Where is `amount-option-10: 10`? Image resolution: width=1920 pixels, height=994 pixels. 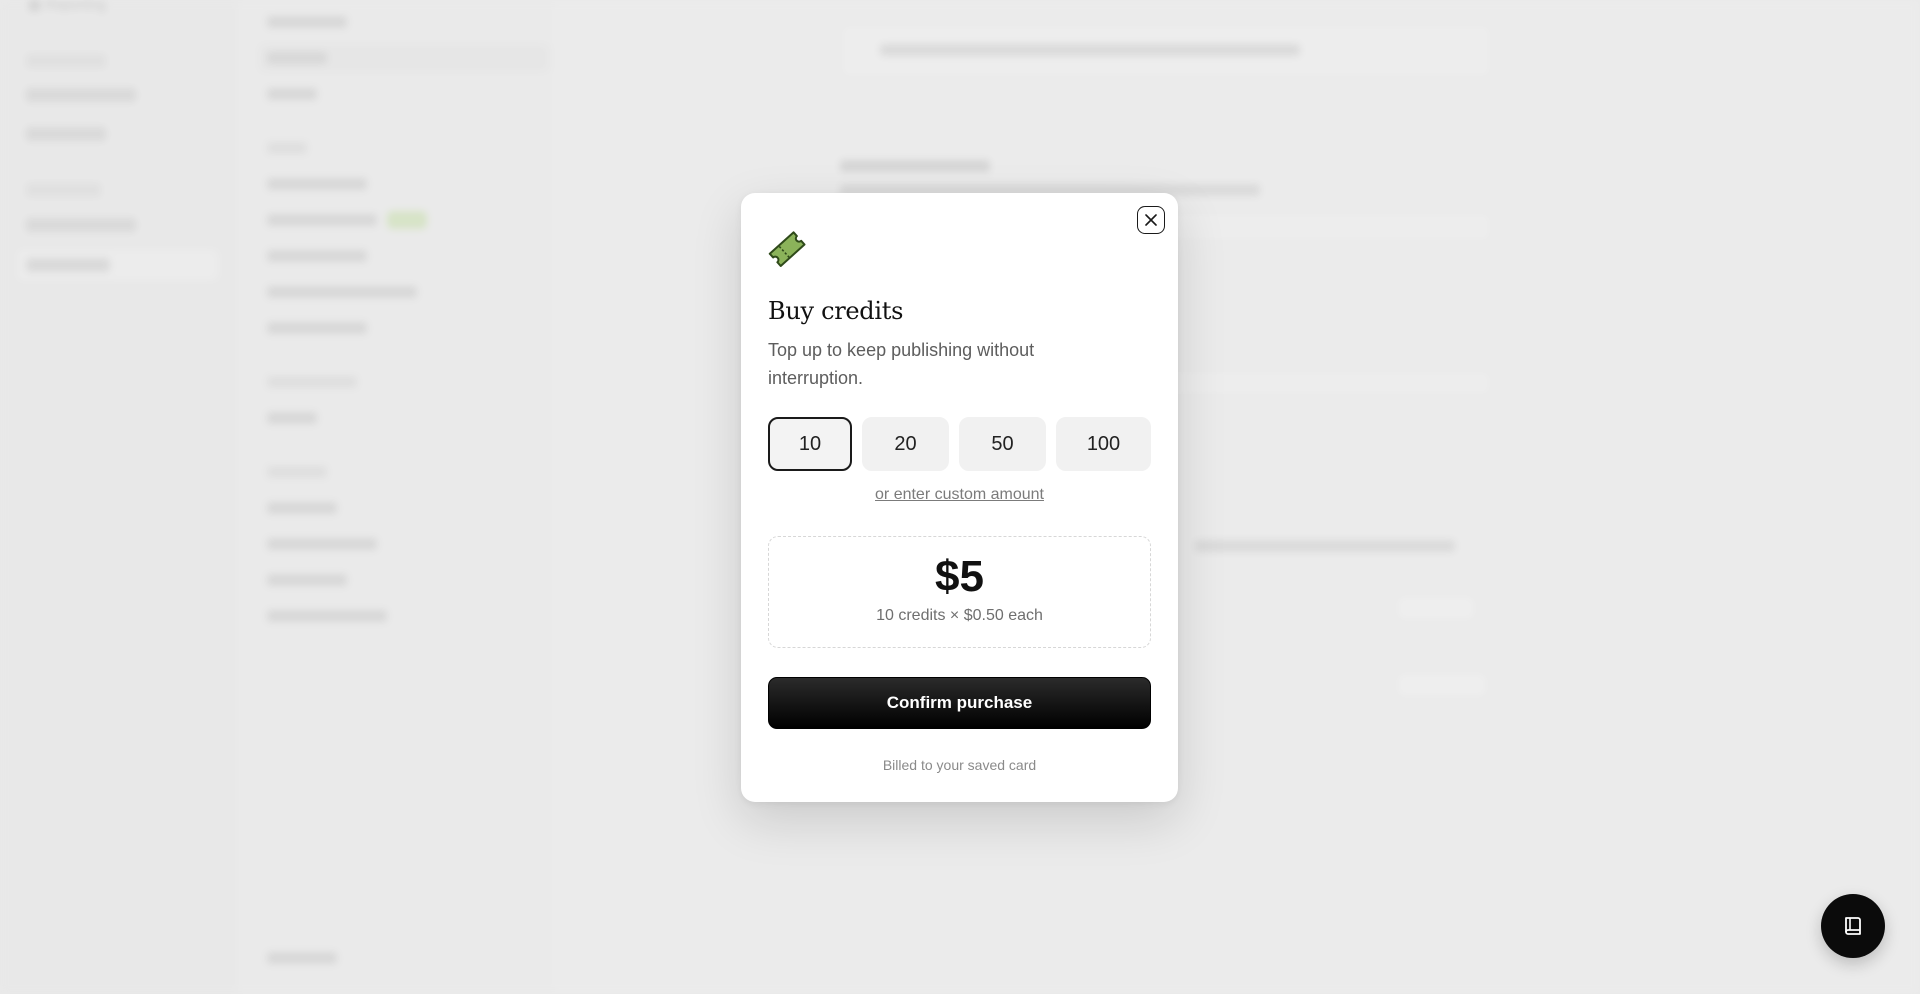 amount-option-10: 10 is located at coordinates (810, 444).